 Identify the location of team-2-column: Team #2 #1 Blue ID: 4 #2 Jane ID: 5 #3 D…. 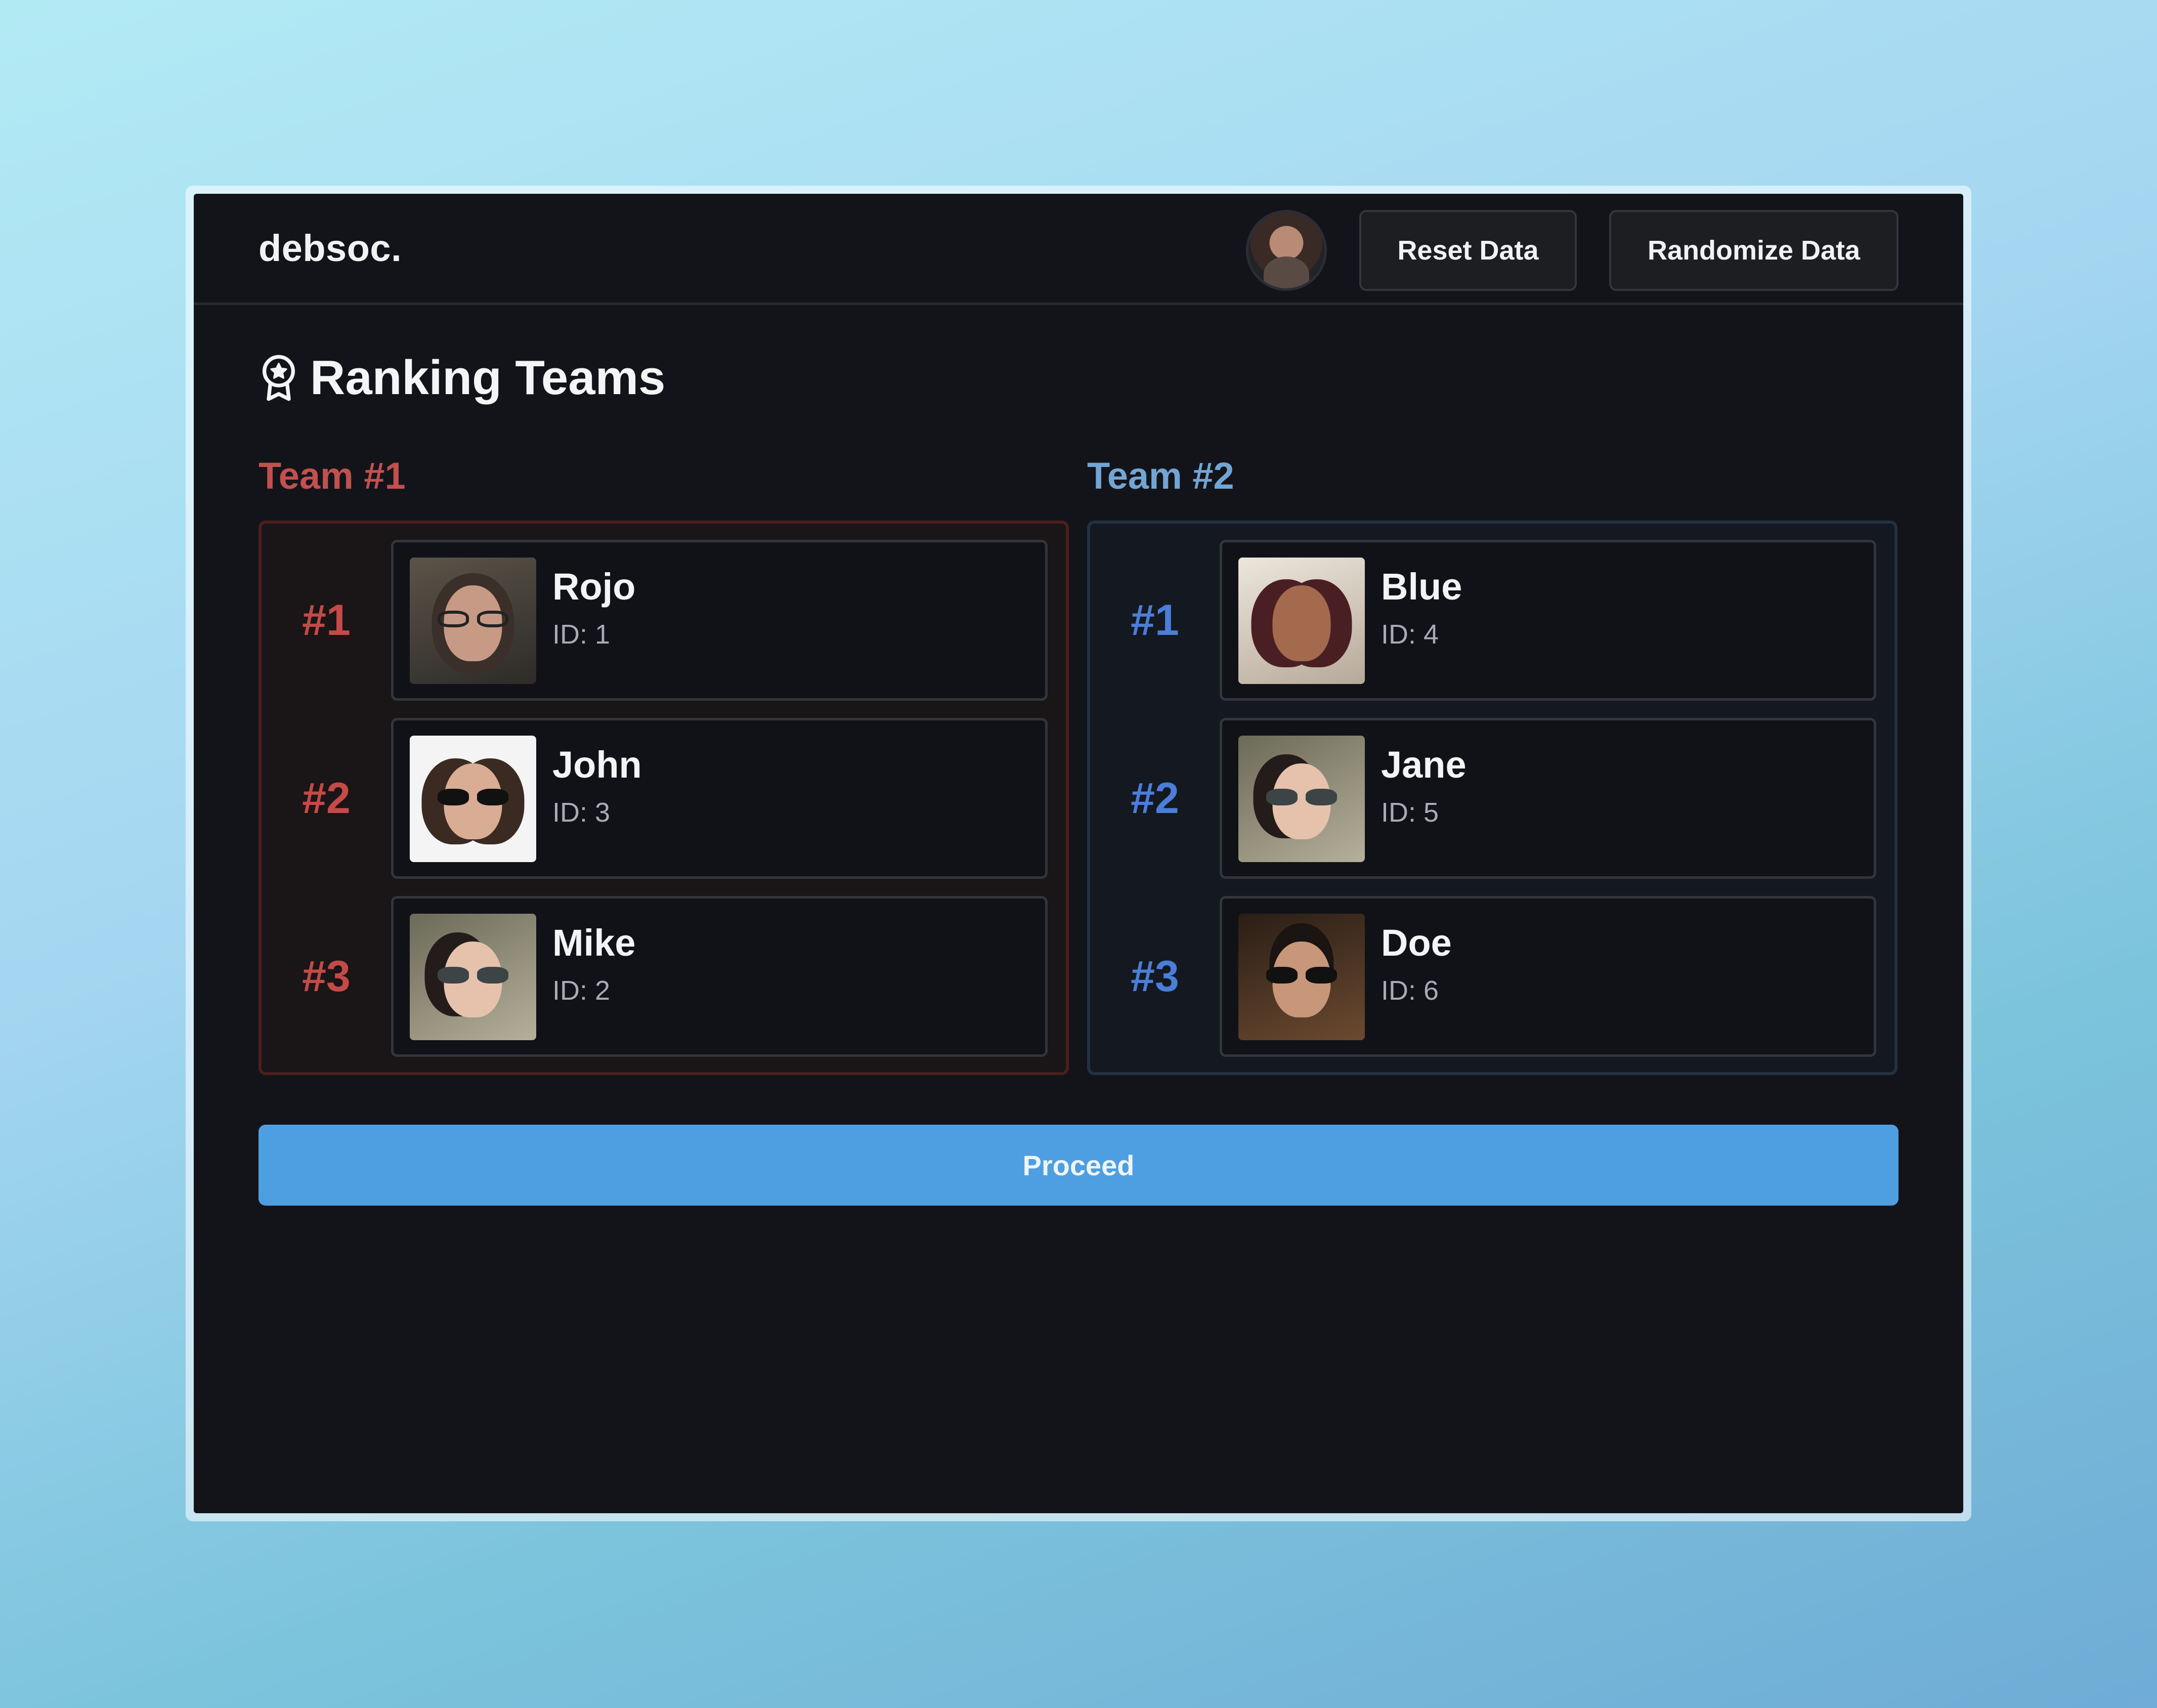
(1492, 763).